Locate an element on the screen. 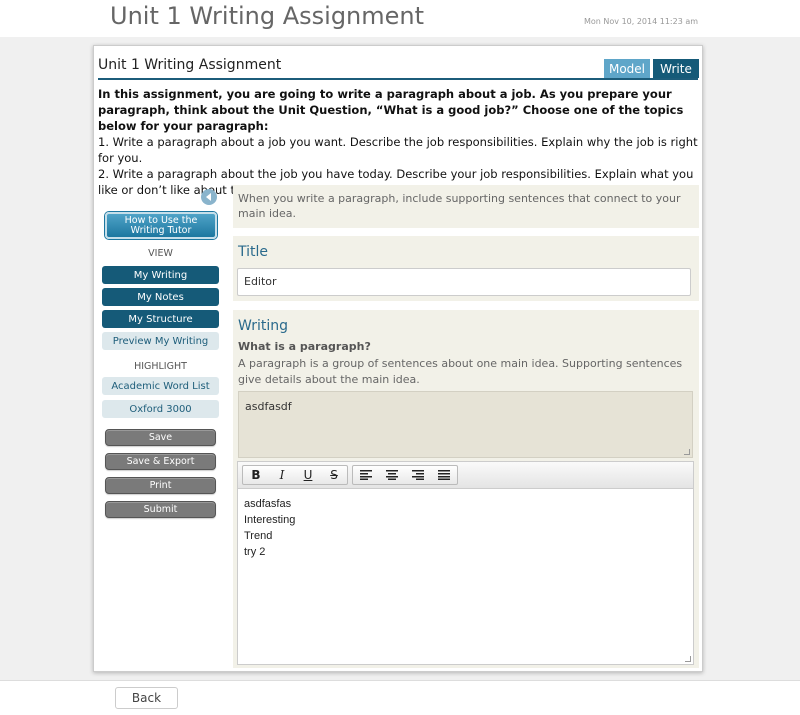  view-label: VIEW is located at coordinates (160, 253).